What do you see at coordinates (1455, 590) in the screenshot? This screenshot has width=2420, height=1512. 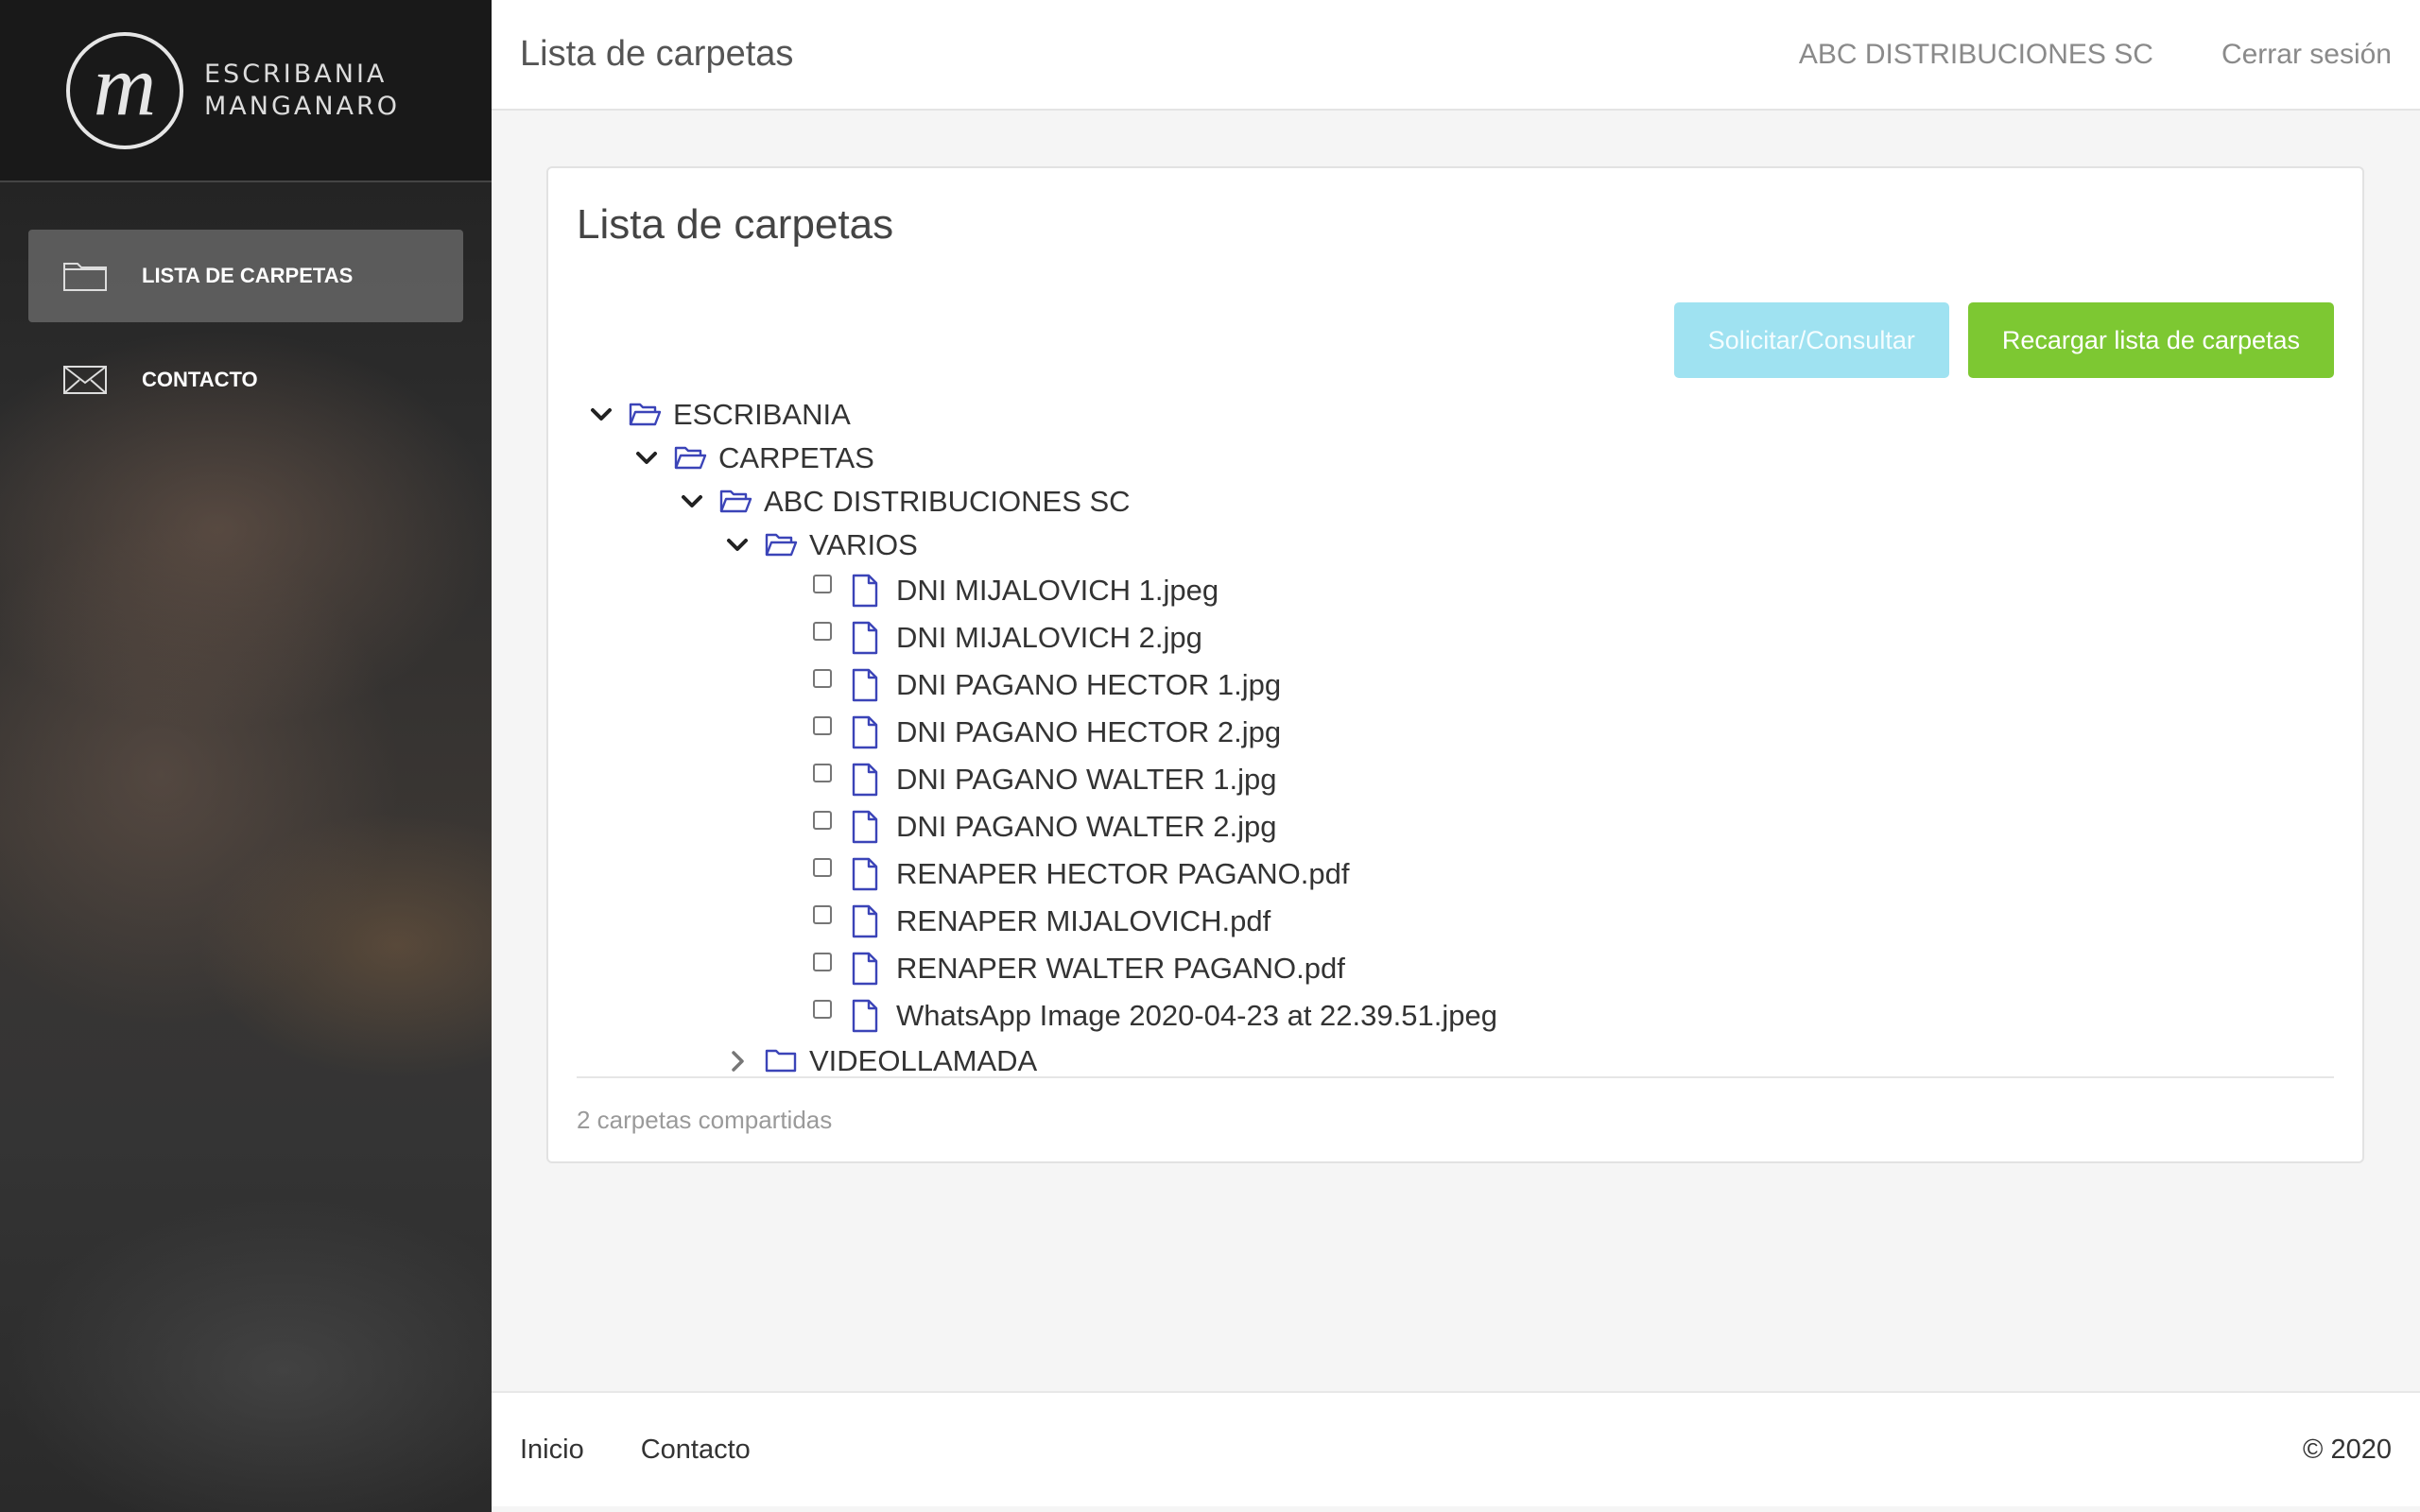 I see `tree-file-item: DNI MIJALOVICH 1.jpeg` at bounding box center [1455, 590].